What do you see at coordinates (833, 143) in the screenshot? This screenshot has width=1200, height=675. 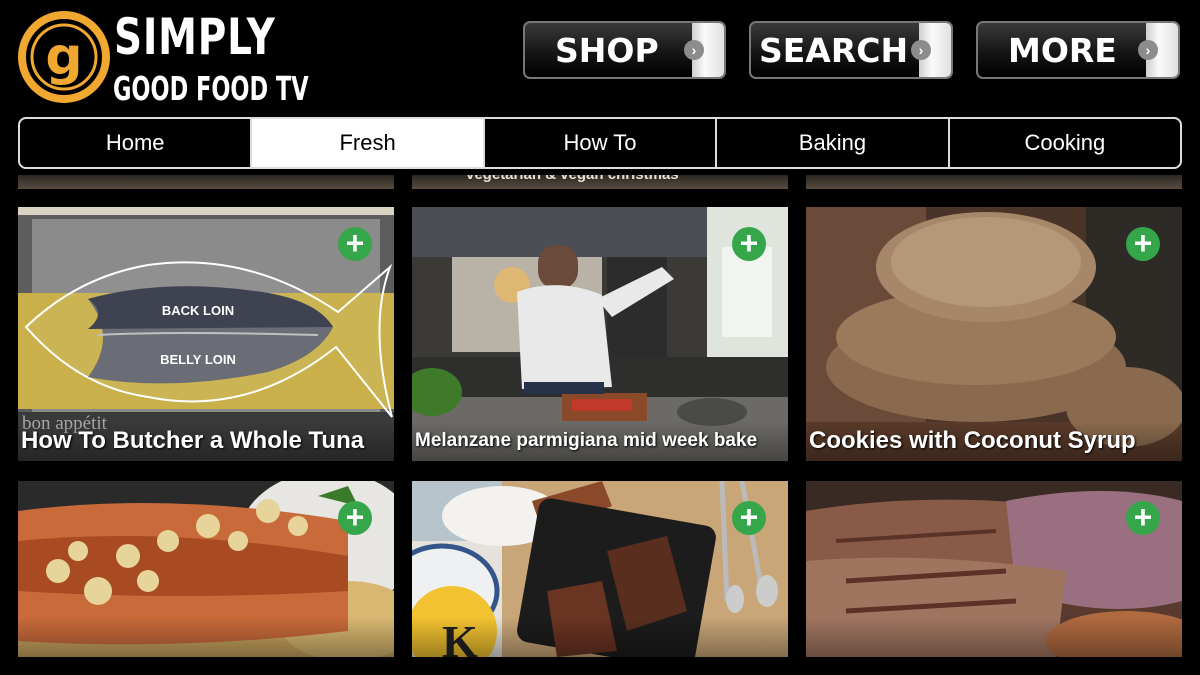 I see `tab-baking: Baking` at bounding box center [833, 143].